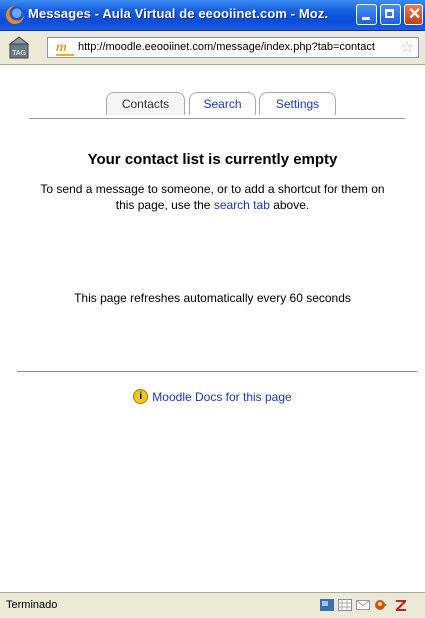 The width and height of the screenshot is (425, 618). I want to click on svg-text: TAG, so click(19, 53).